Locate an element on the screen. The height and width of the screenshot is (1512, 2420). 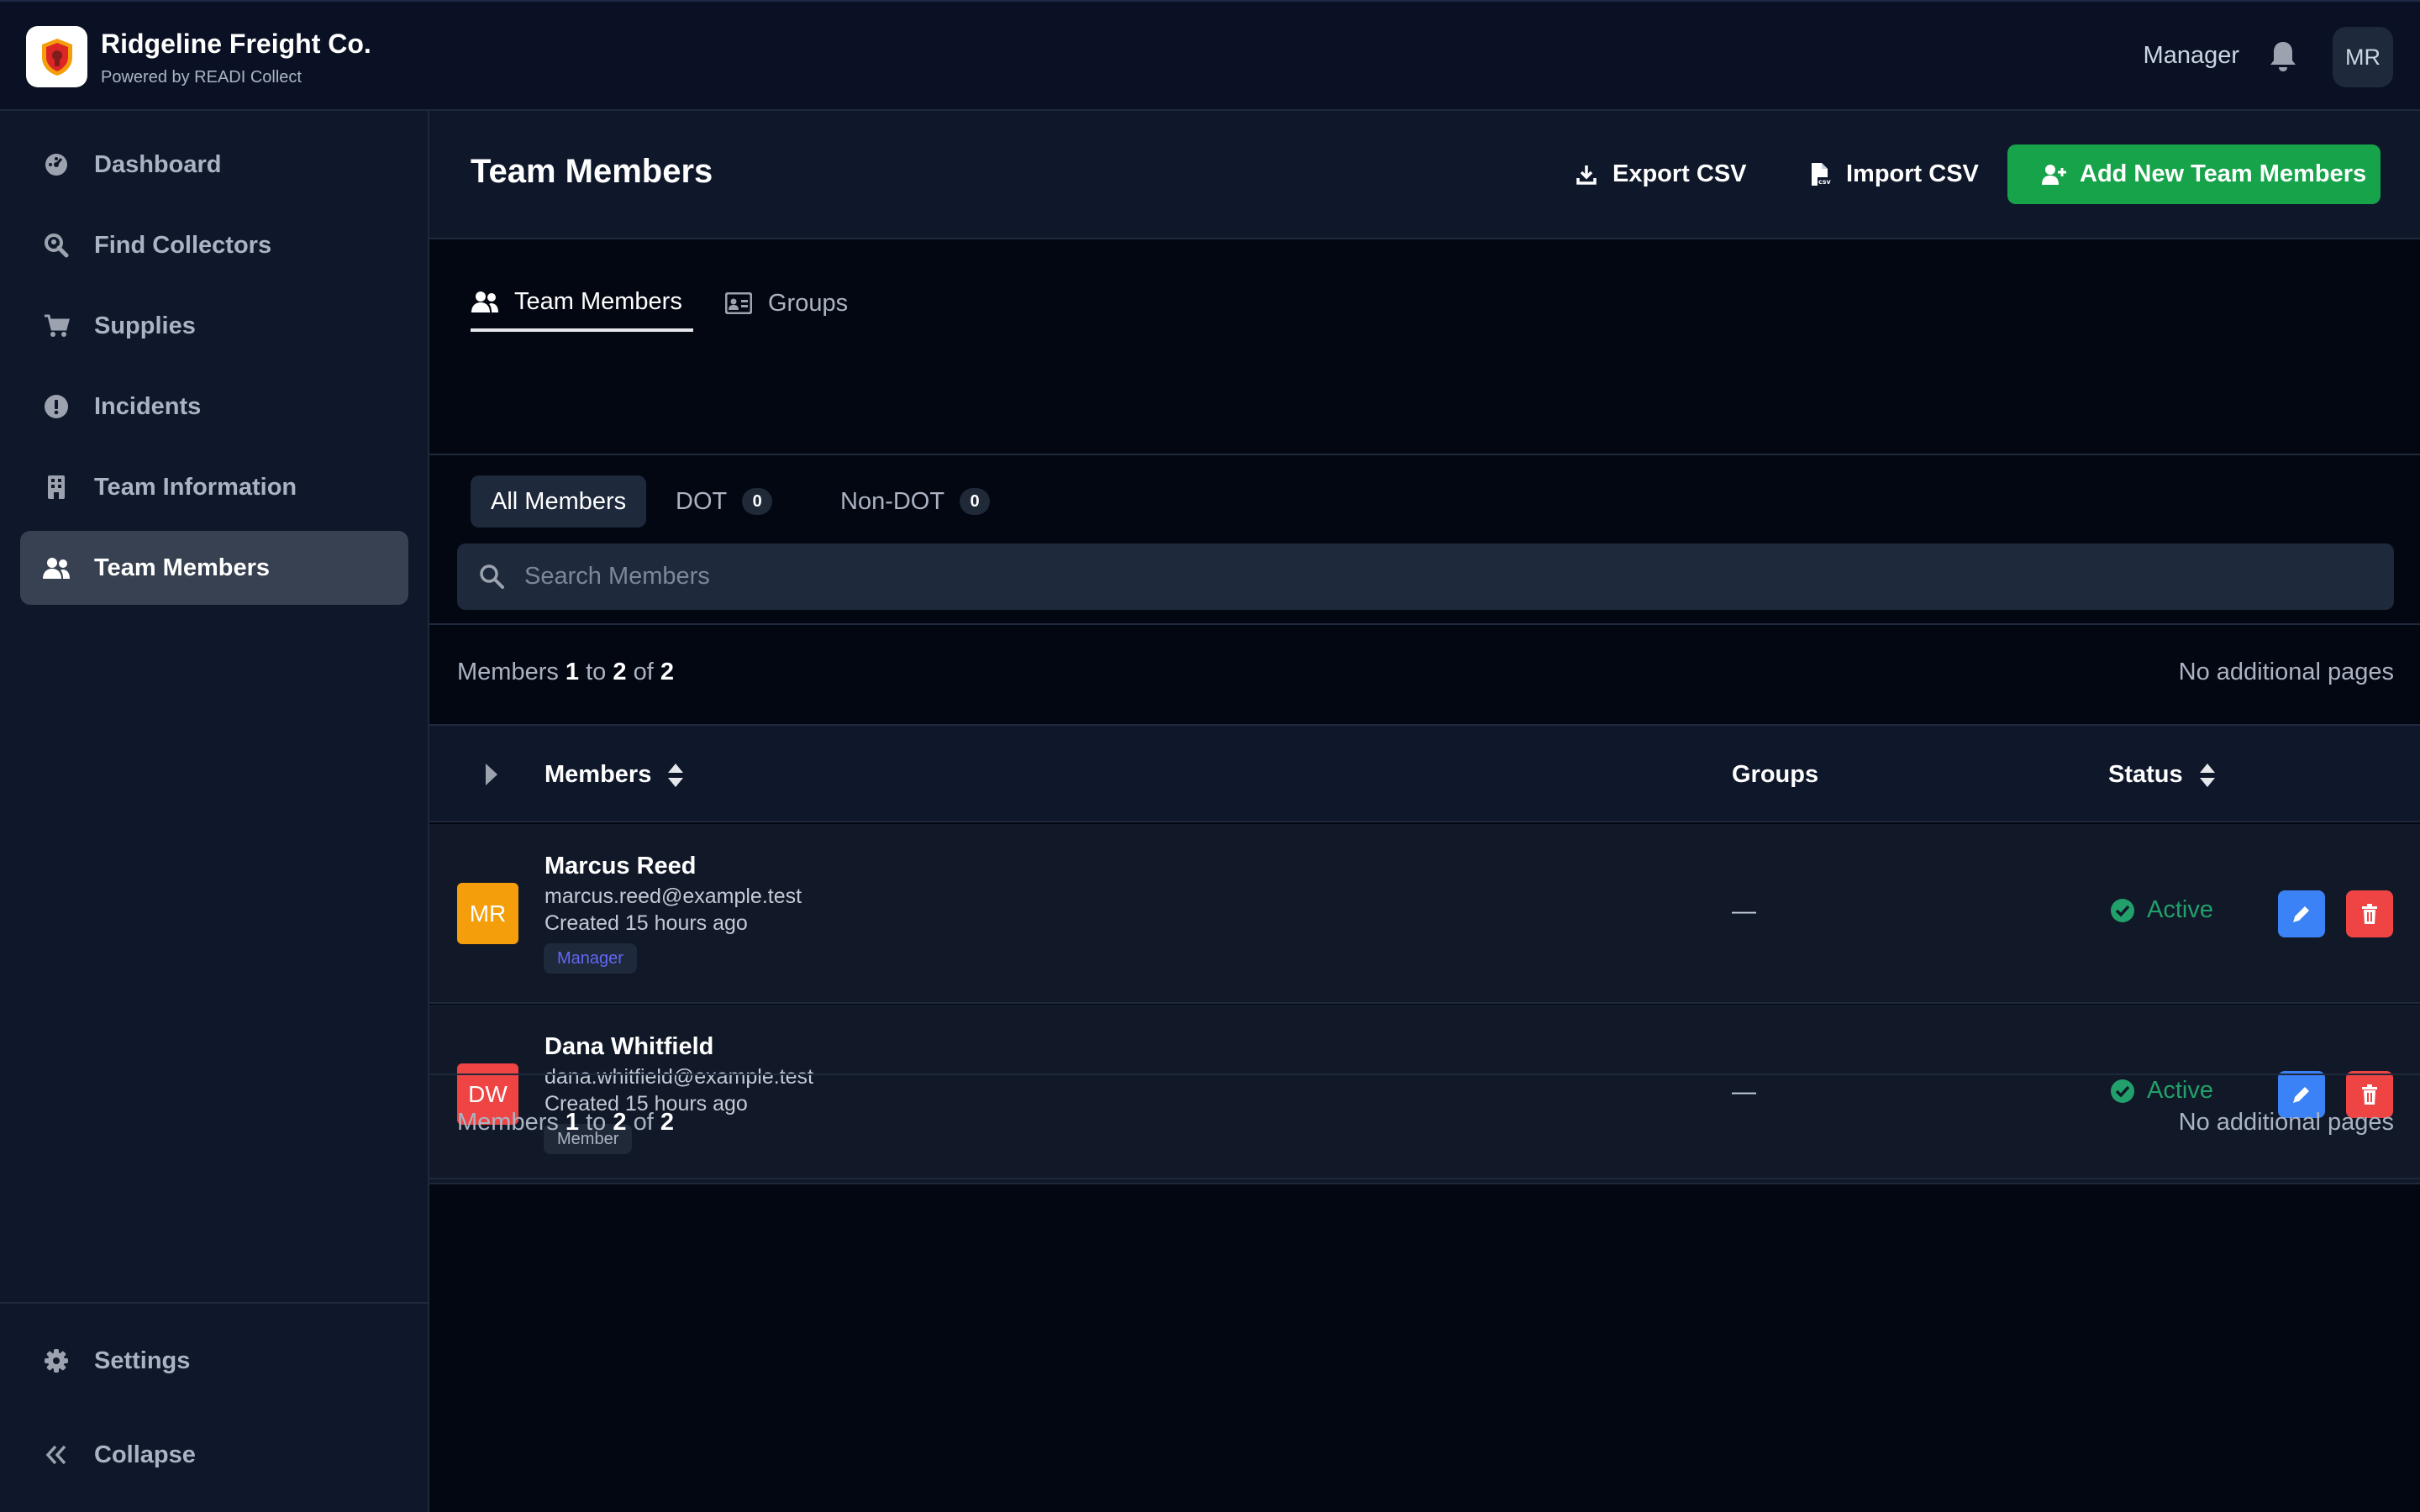
sidebar-item-label: Settings is located at coordinates (142, 1360).